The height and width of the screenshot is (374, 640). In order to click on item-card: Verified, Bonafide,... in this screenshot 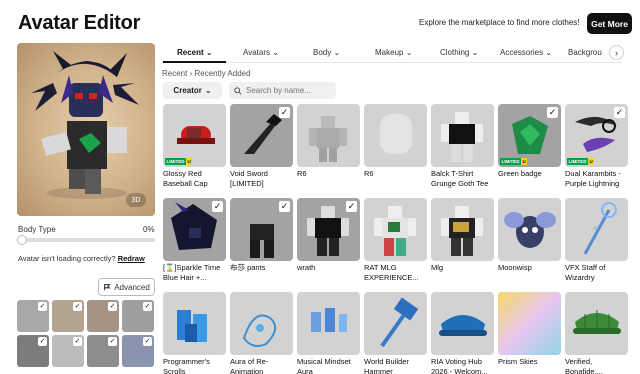, I will do `click(596, 333)`.